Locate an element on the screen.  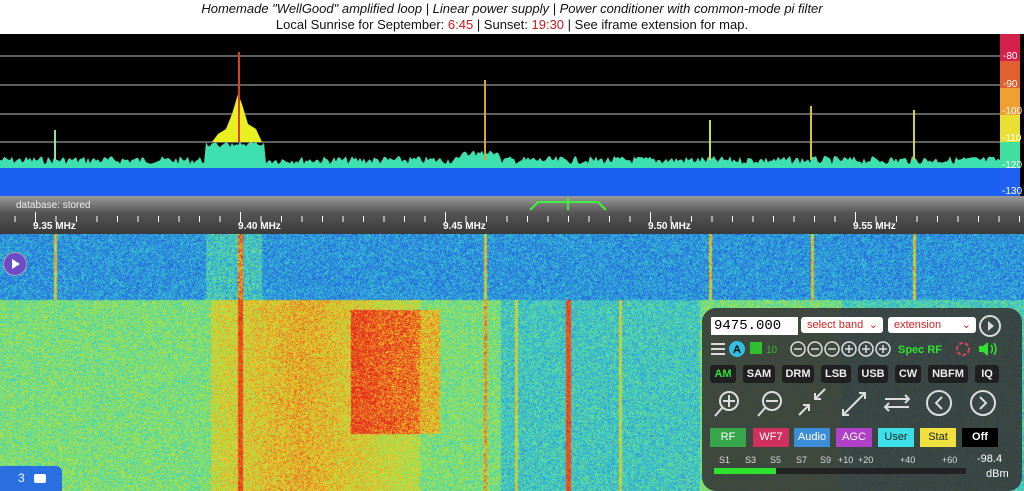
zoom-out-passband-icon is located at coordinates (854, 404).